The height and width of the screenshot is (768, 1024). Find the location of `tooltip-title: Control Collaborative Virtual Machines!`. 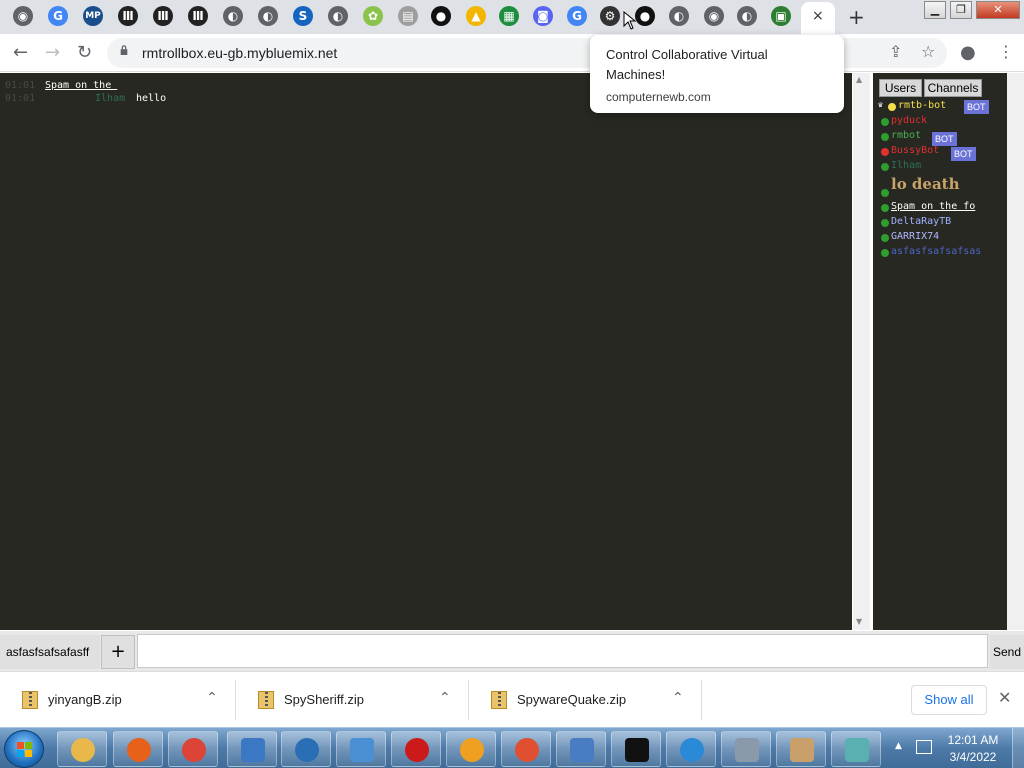

tooltip-title: Control Collaborative Virtual Machines! is located at coordinates (687, 64).